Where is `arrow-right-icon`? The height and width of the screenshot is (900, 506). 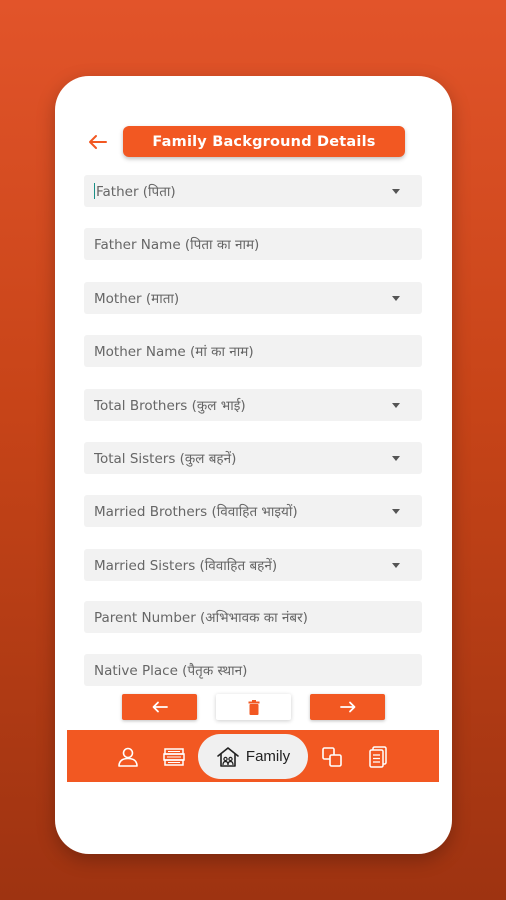 arrow-right-icon is located at coordinates (347, 707).